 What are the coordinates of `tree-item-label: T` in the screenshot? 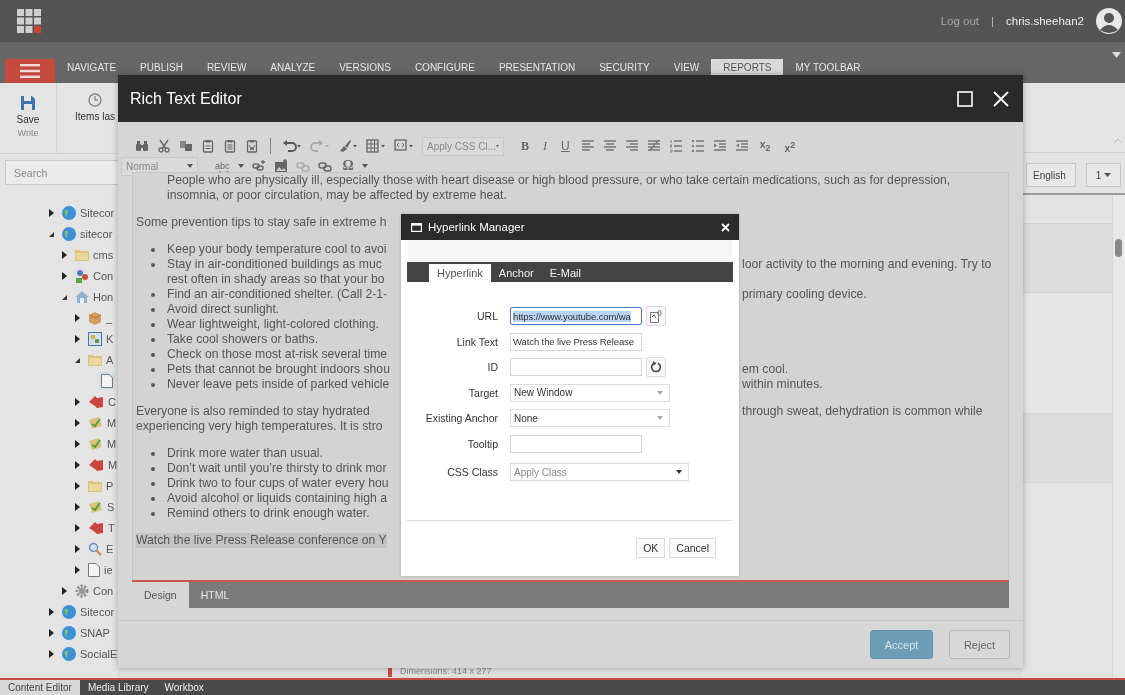 It's located at (111, 527).